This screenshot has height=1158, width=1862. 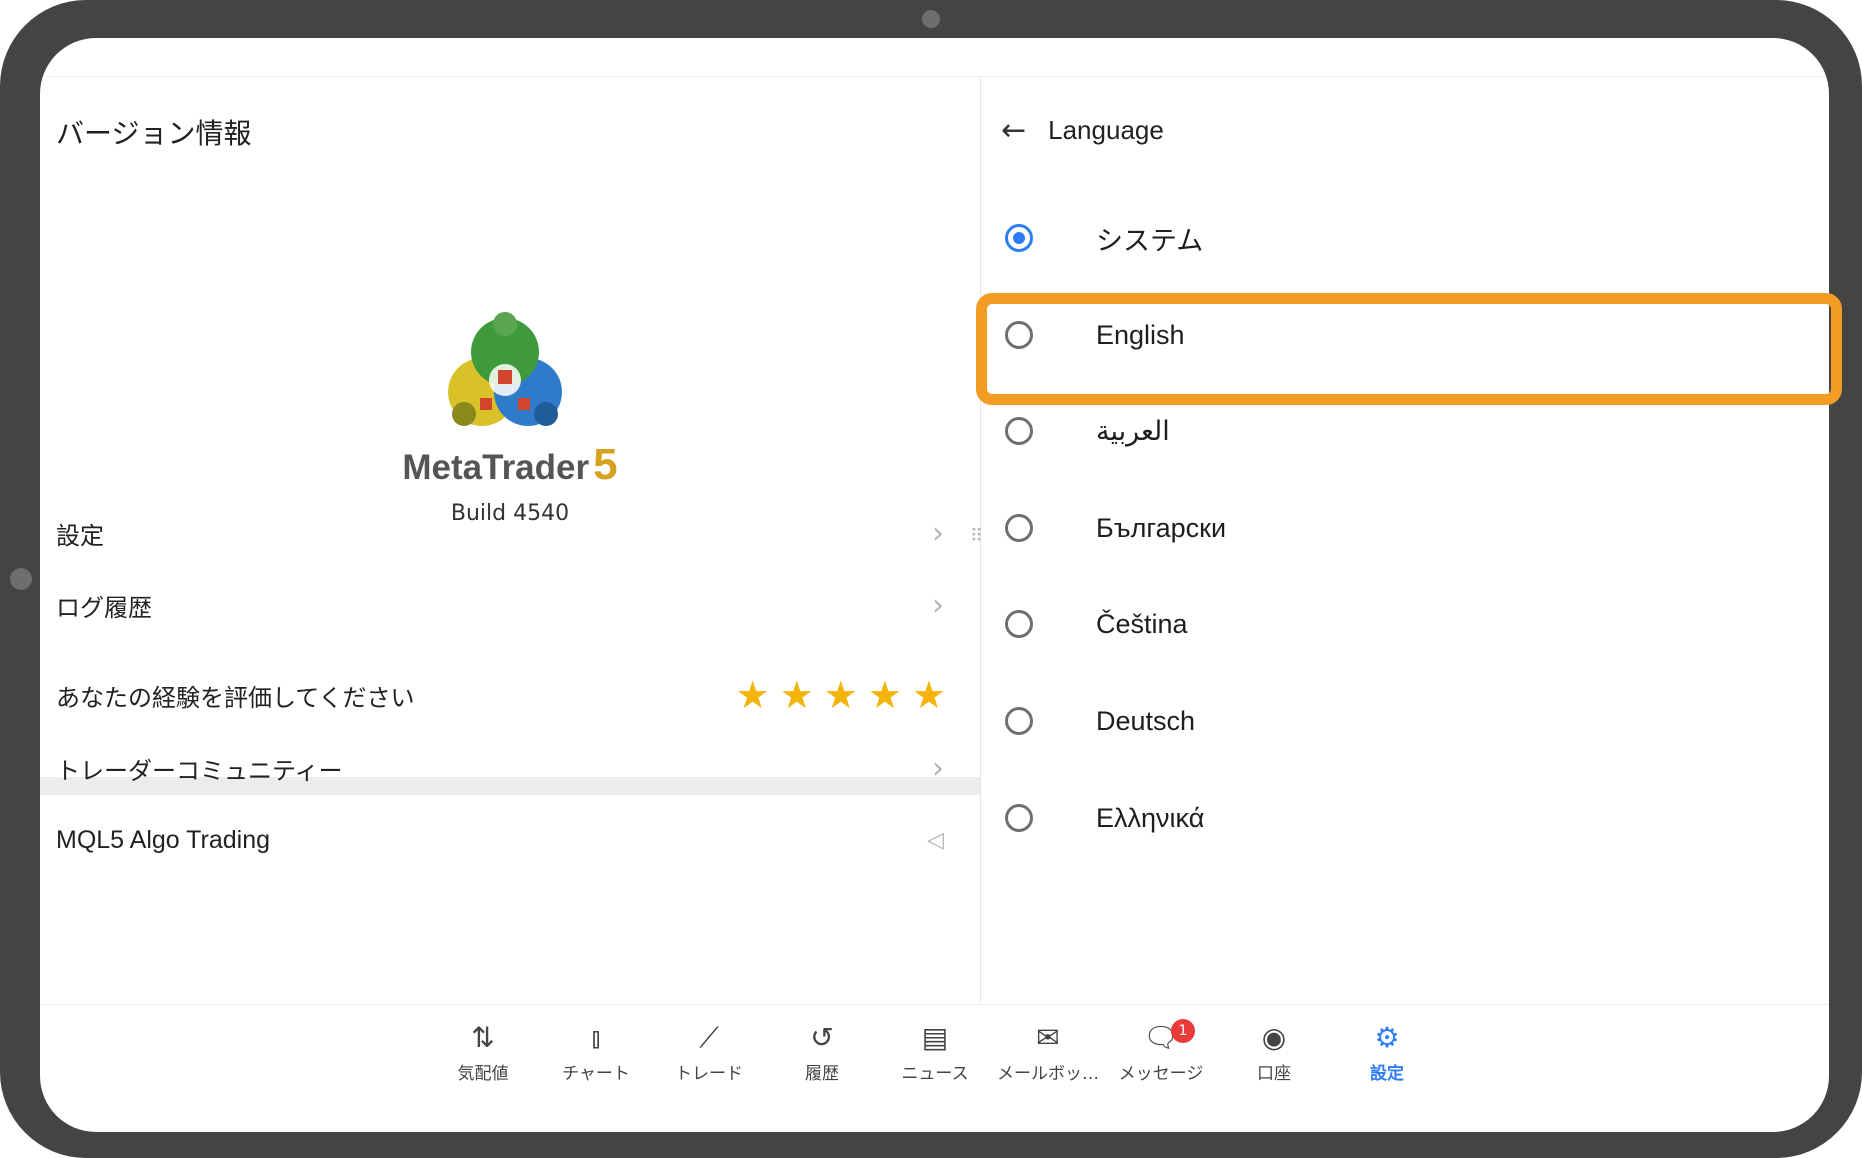 I want to click on language-label: Ελληνικά, so click(x=1150, y=817).